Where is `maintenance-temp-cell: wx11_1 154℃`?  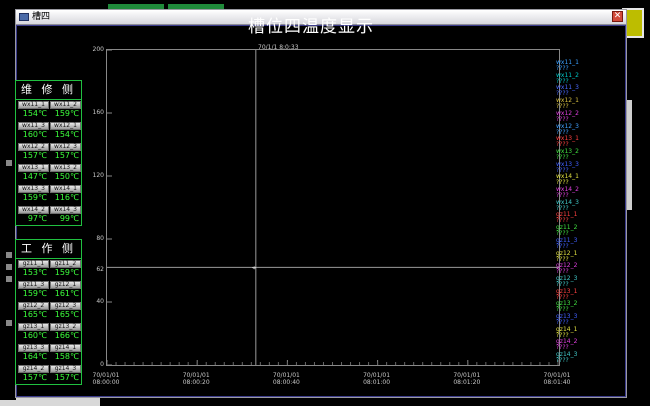
maintenance-temp-cell: wx11_1 154℃ is located at coordinates (33, 110).